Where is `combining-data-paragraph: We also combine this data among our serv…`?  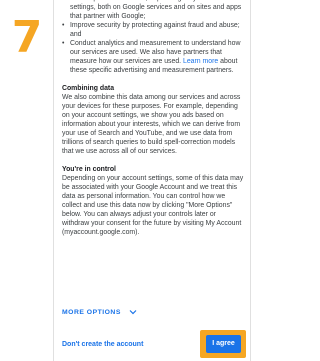
combining-data-paragraph: We also combine this data among our serv… is located at coordinates (151, 124).